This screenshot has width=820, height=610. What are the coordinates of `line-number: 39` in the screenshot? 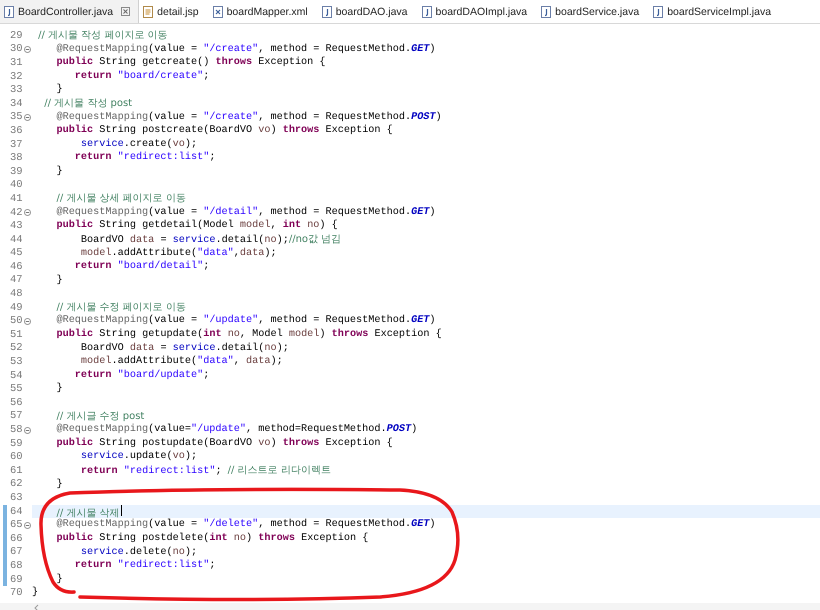 It's located at (16, 172).